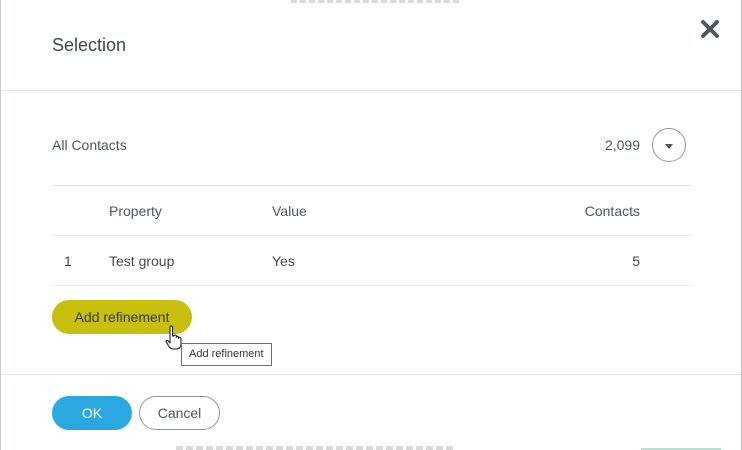  I want to click on close-icon, so click(710, 29).